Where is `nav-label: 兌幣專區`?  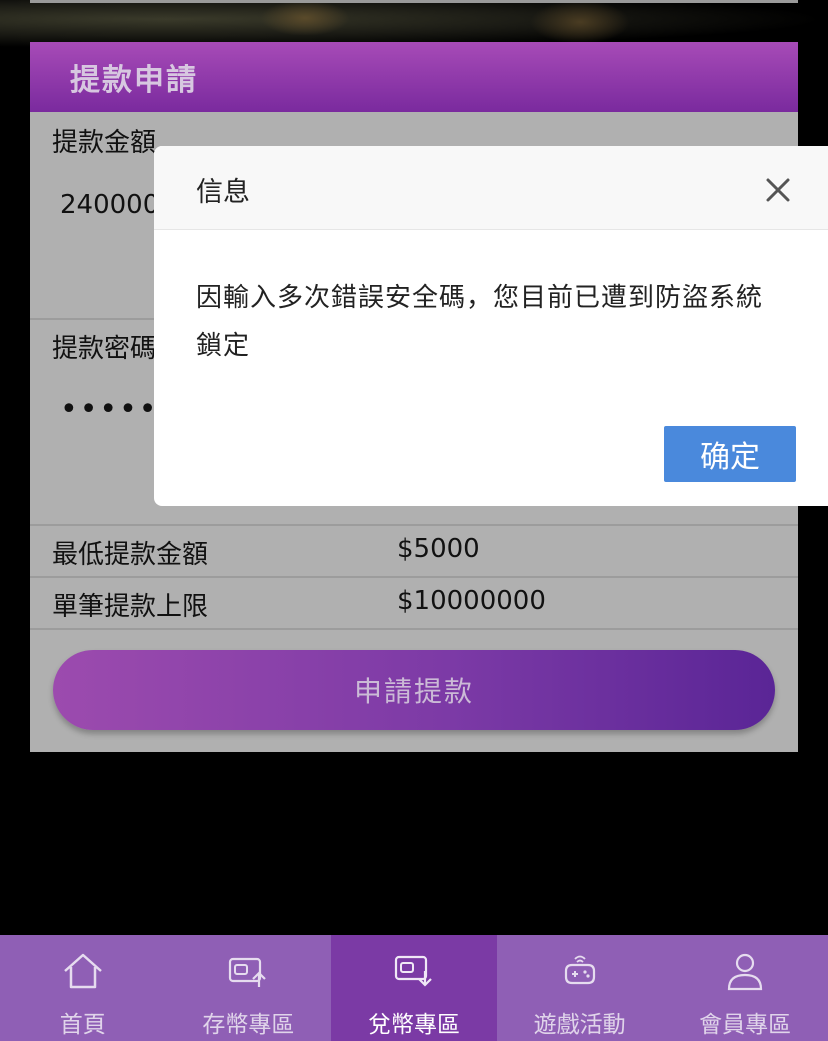 nav-label: 兌幣專區 is located at coordinates (413, 1025).